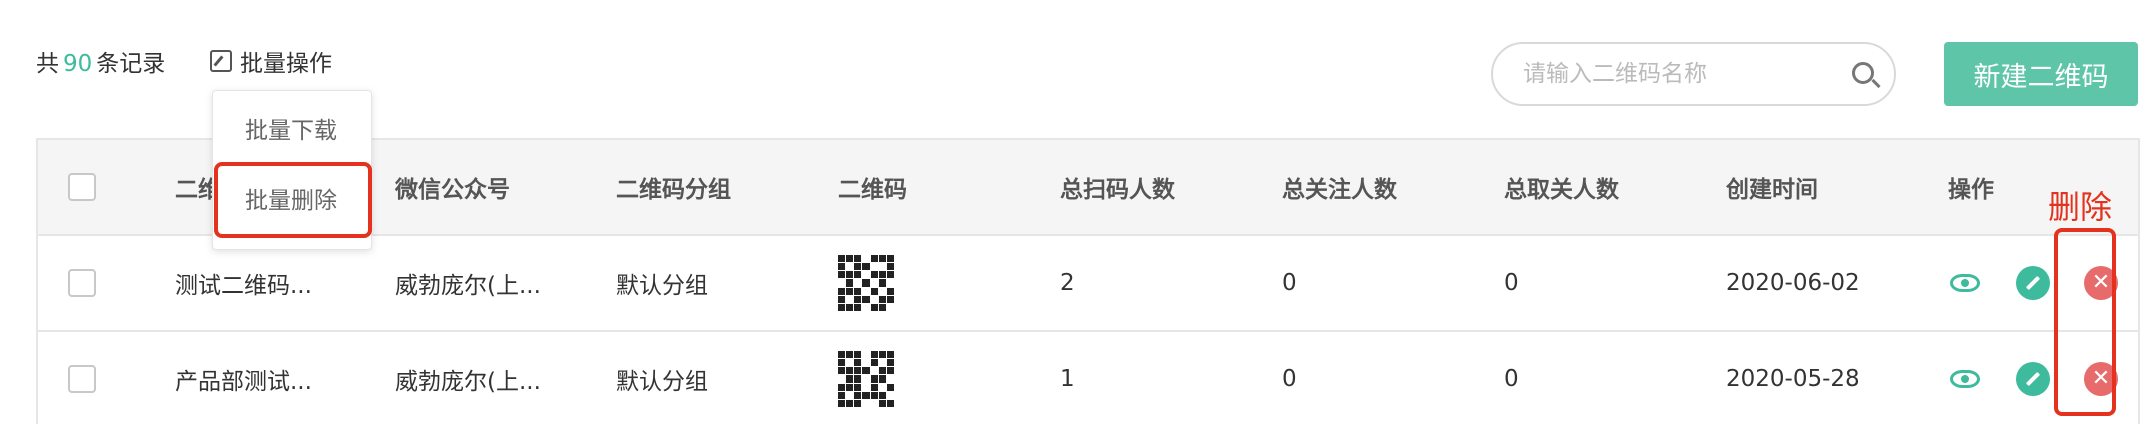  Describe the element at coordinates (1117, 190) in the screenshot. I see `col-scans: 总扫码人数` at that location.